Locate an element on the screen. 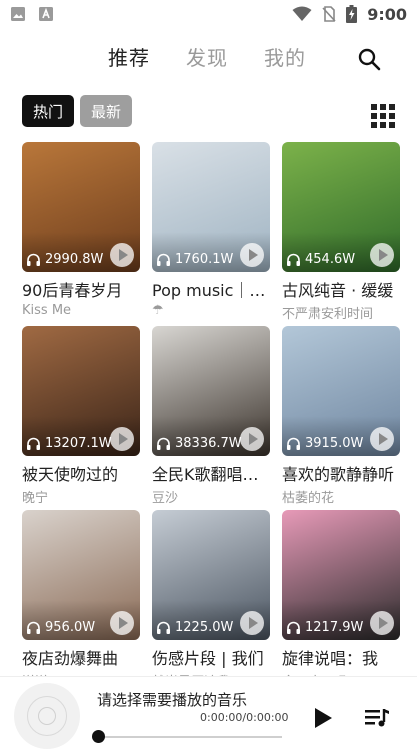 The width and height of the screenshot is (417, 749). play-count: 454.6W is located at coordinates (320, 259).